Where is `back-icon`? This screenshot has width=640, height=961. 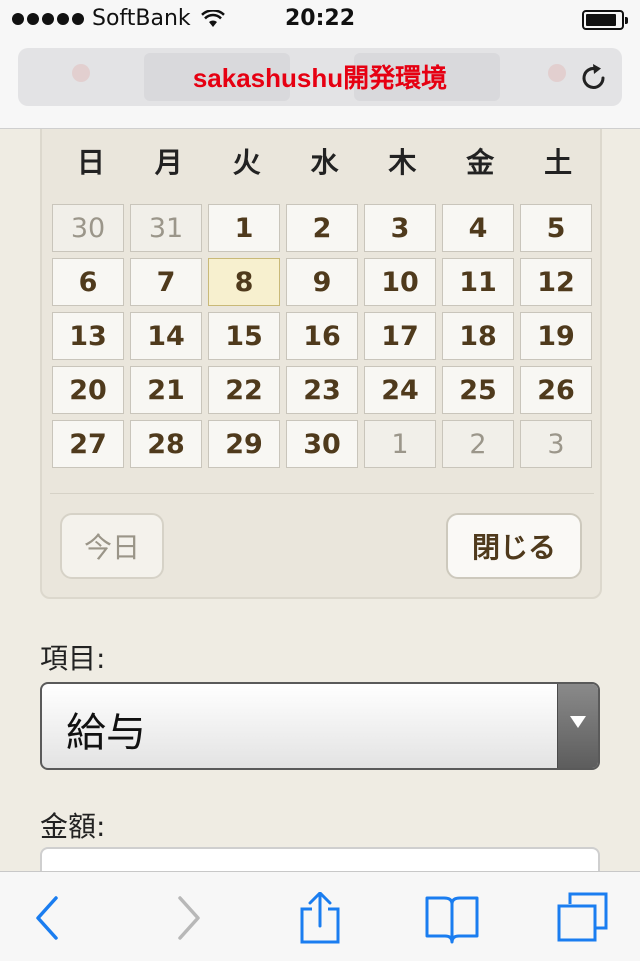 back-icon is located at coordinates (47, 918).